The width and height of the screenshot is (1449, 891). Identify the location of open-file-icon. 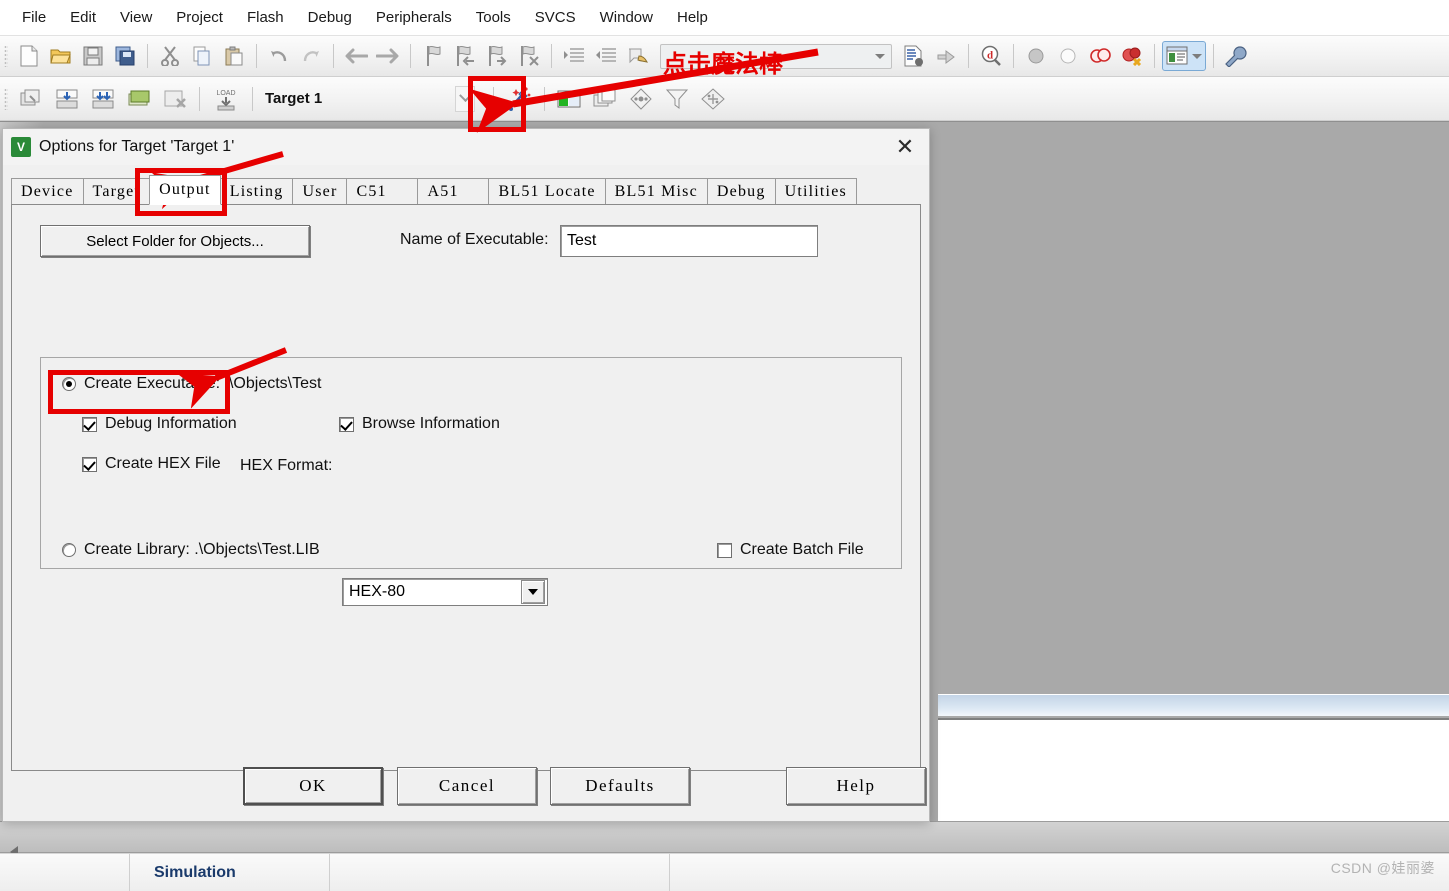
(61, 56).